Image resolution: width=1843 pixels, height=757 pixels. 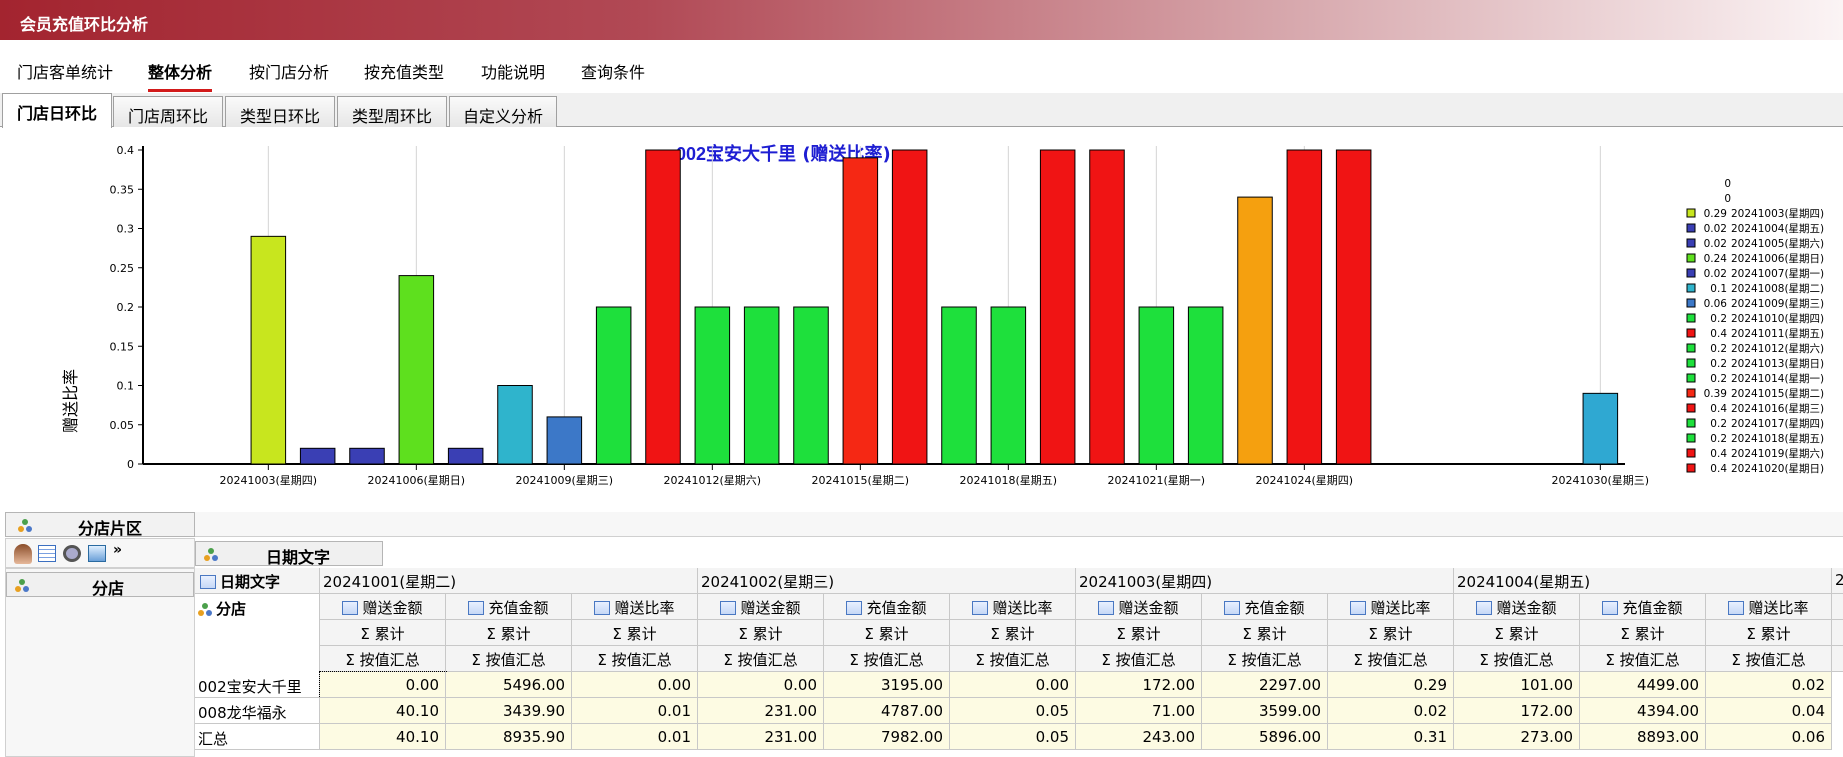 I want to click on grid-icon, so click(x=47, y=553).